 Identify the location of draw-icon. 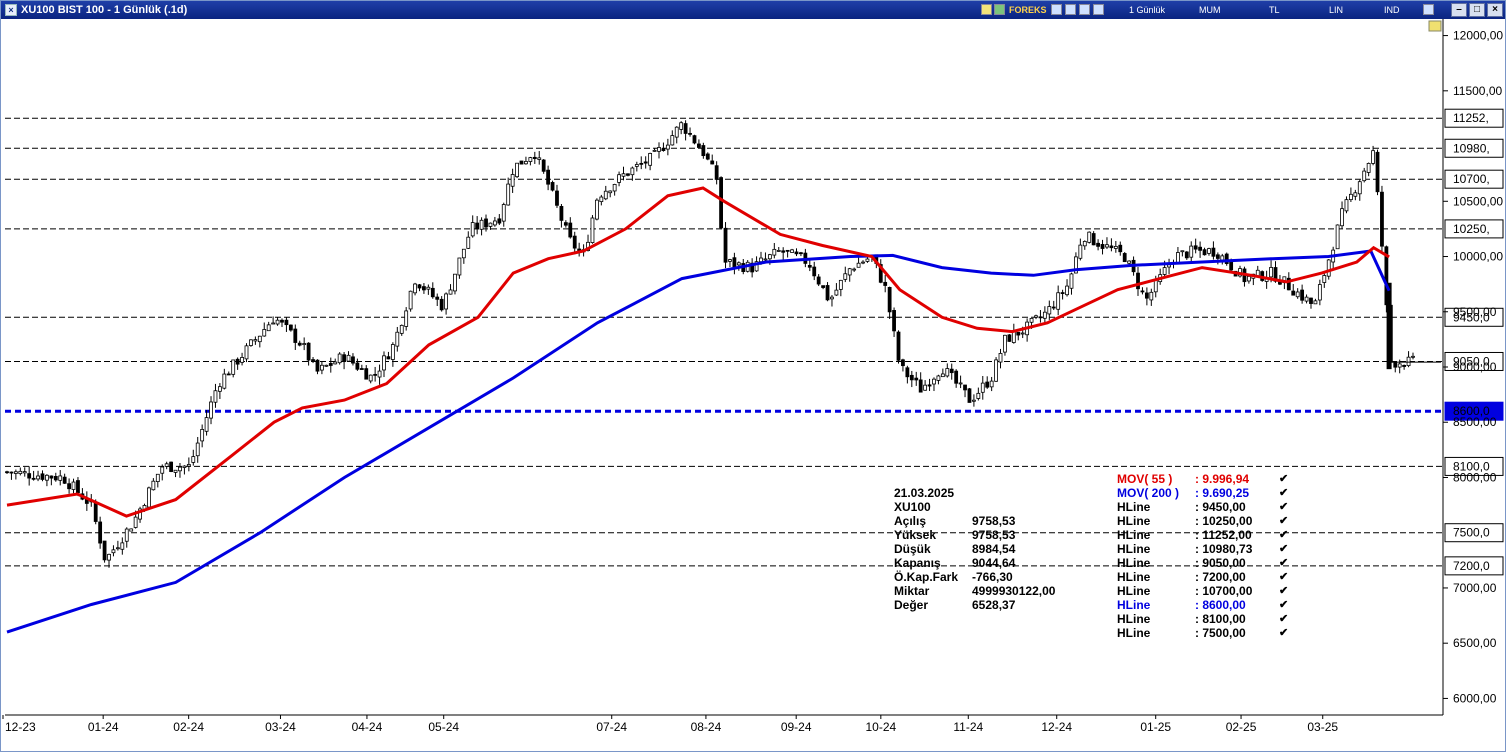
(1070, 9).